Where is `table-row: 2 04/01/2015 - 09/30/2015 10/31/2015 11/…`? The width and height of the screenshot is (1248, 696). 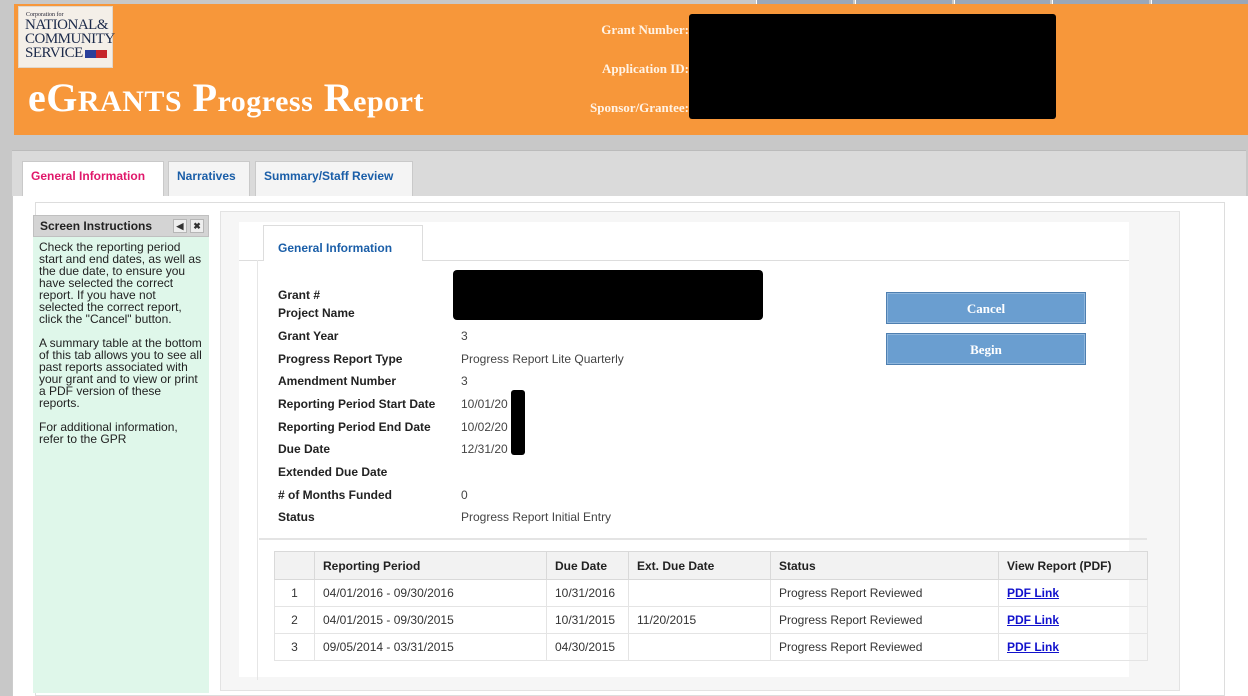 table-row: 2 04/01/2015 - 09/30/2015 10/31/2015 11/… is located at coordinates (711, 620).